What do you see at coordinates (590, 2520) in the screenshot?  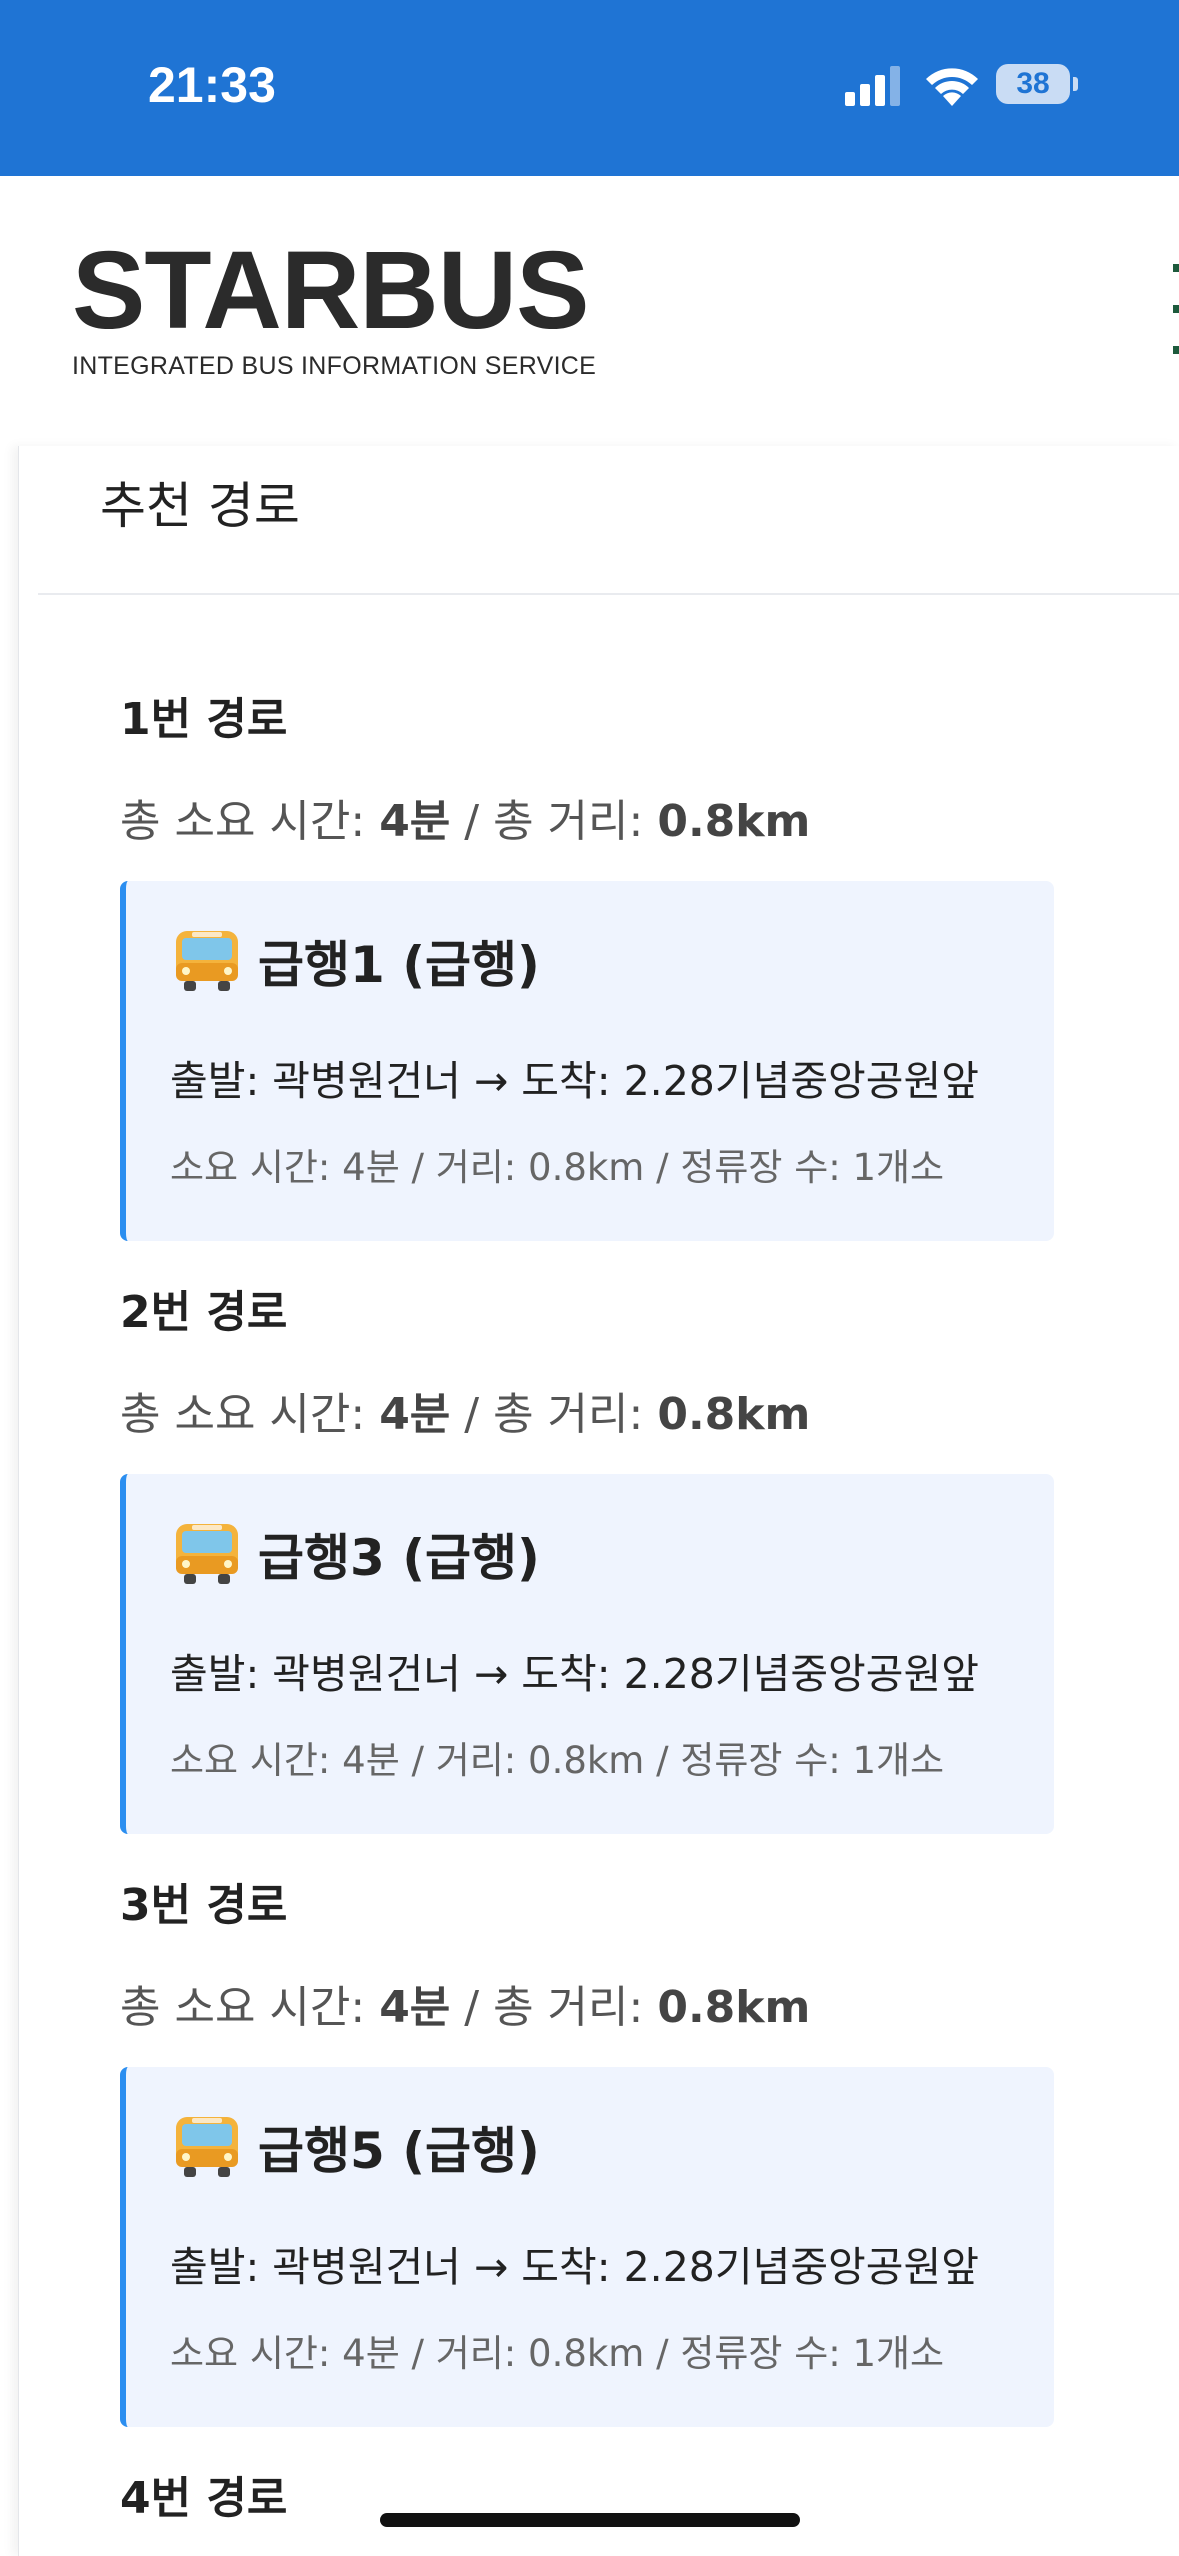 I see `home-indicator` at bounding box center [590, 2520].